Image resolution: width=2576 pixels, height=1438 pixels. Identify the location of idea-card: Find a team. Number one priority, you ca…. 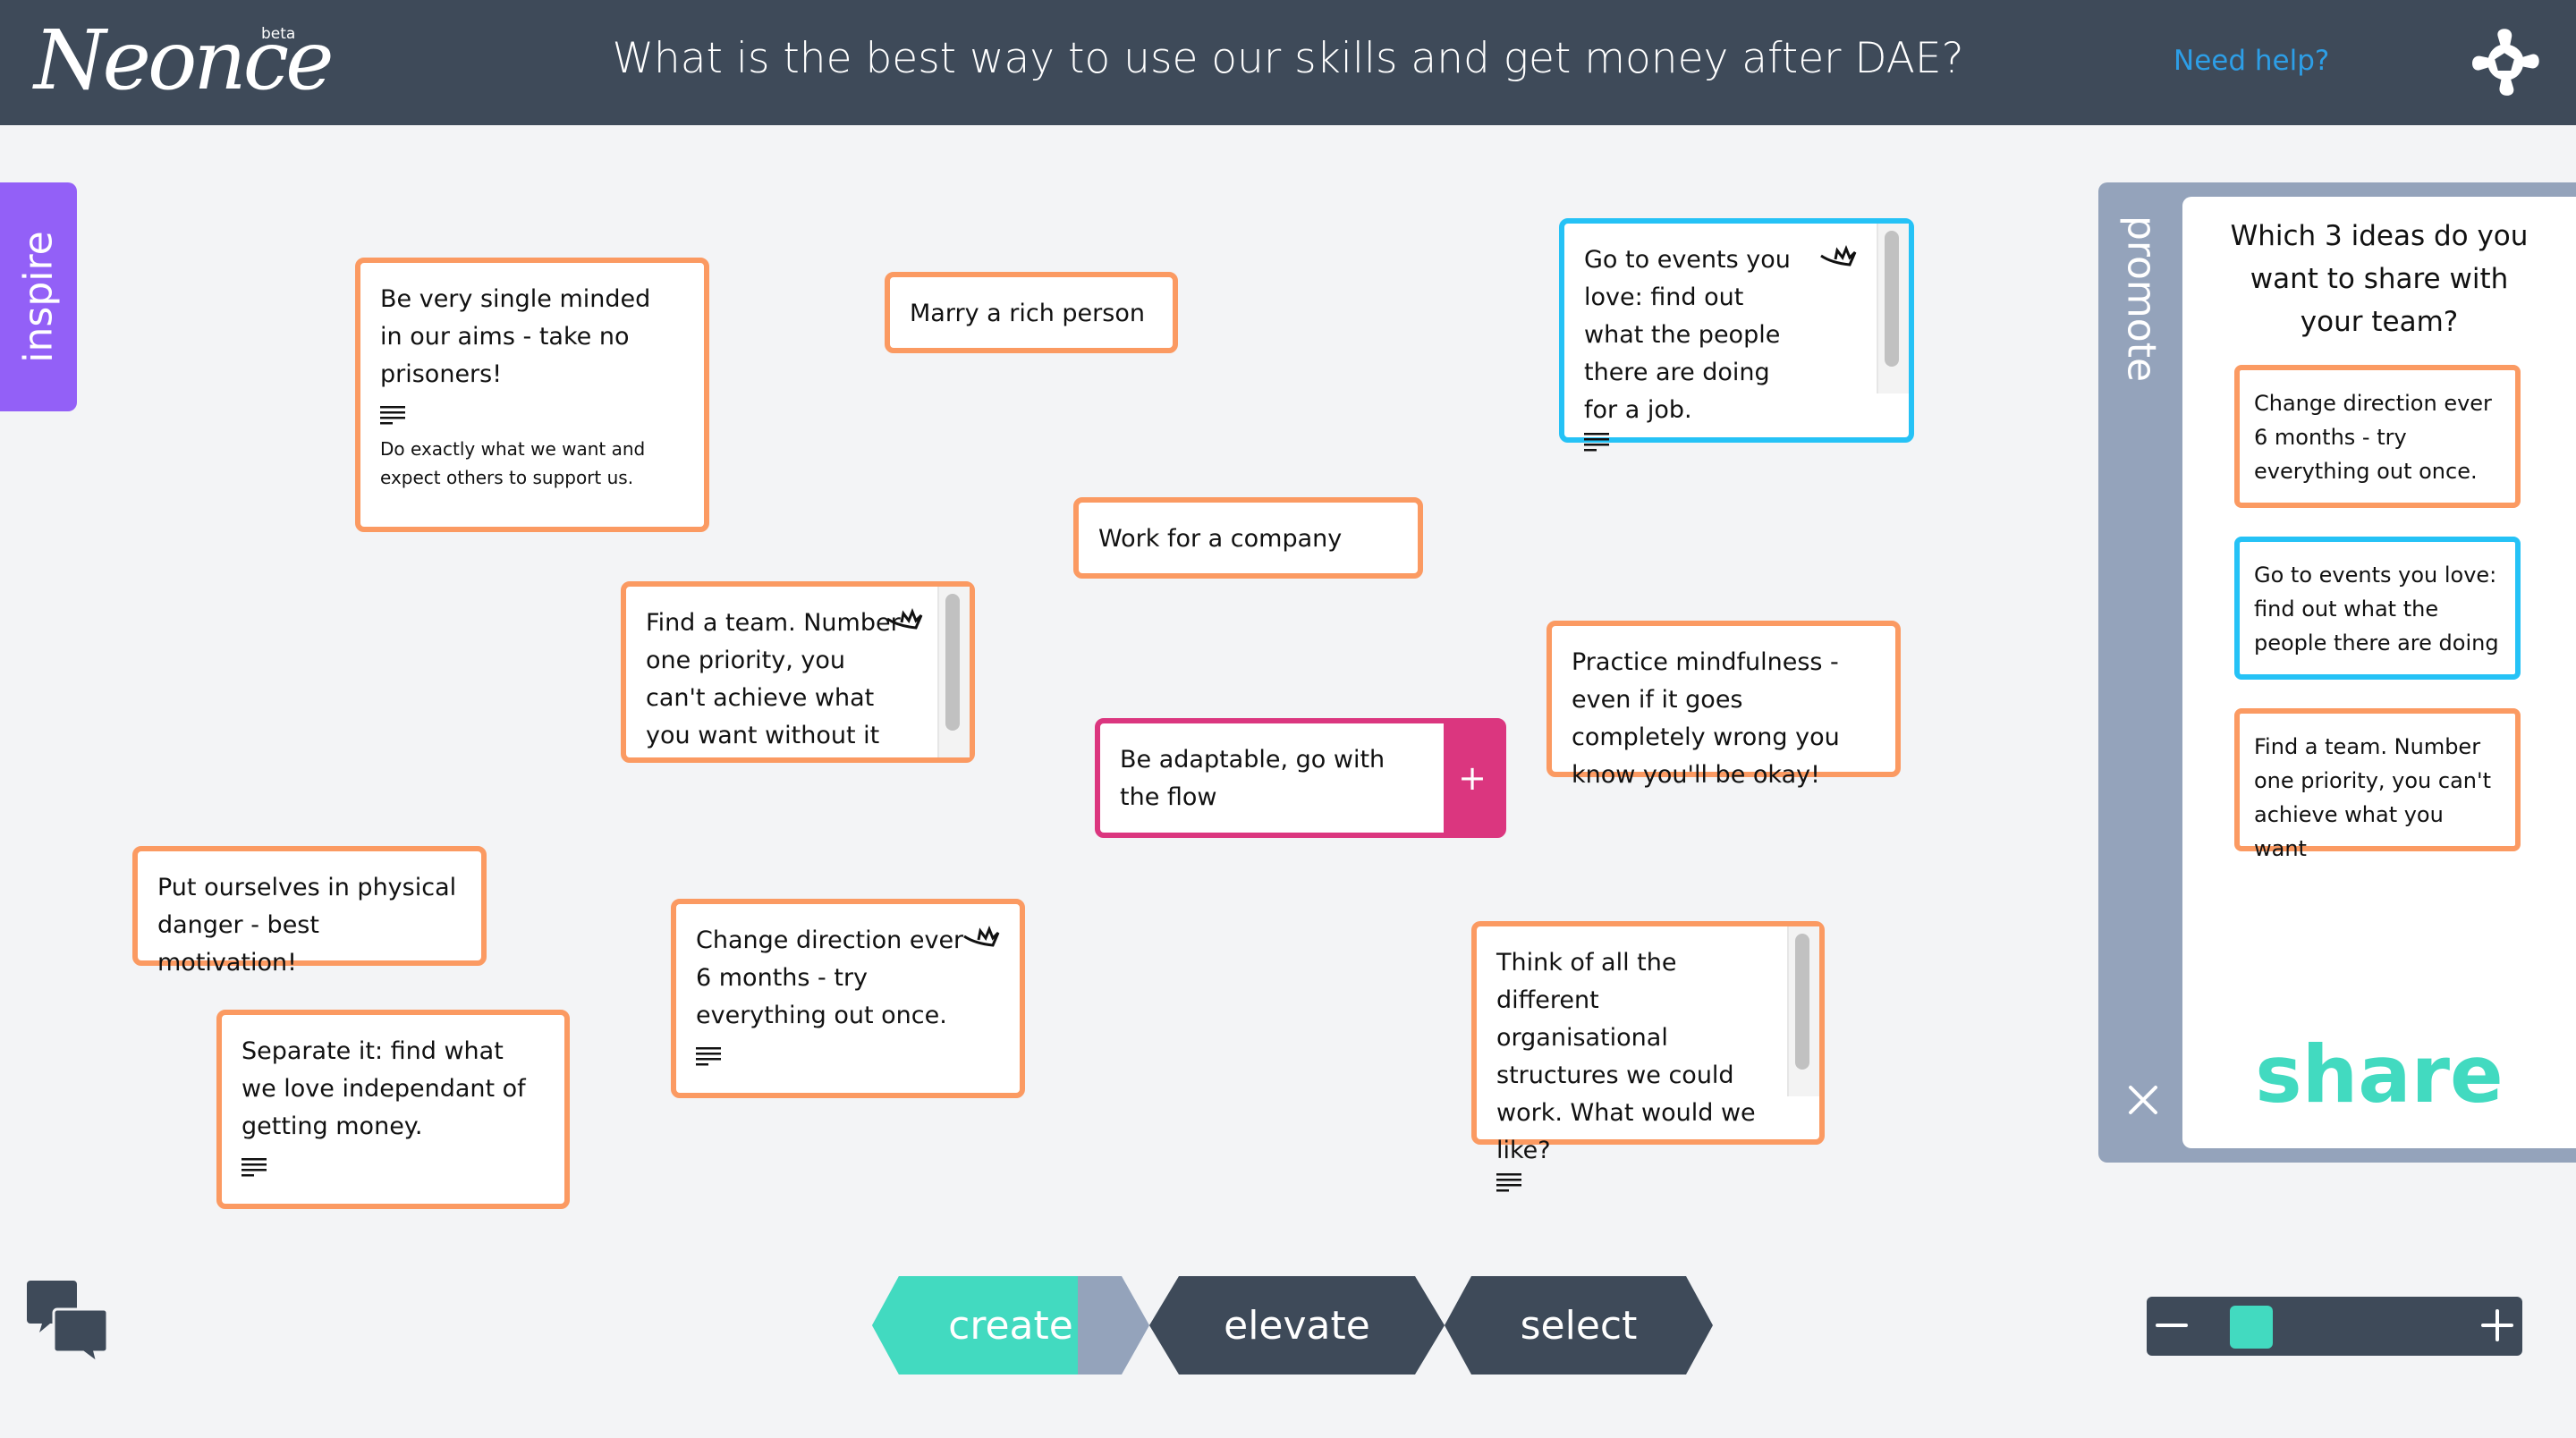
(798, 672).